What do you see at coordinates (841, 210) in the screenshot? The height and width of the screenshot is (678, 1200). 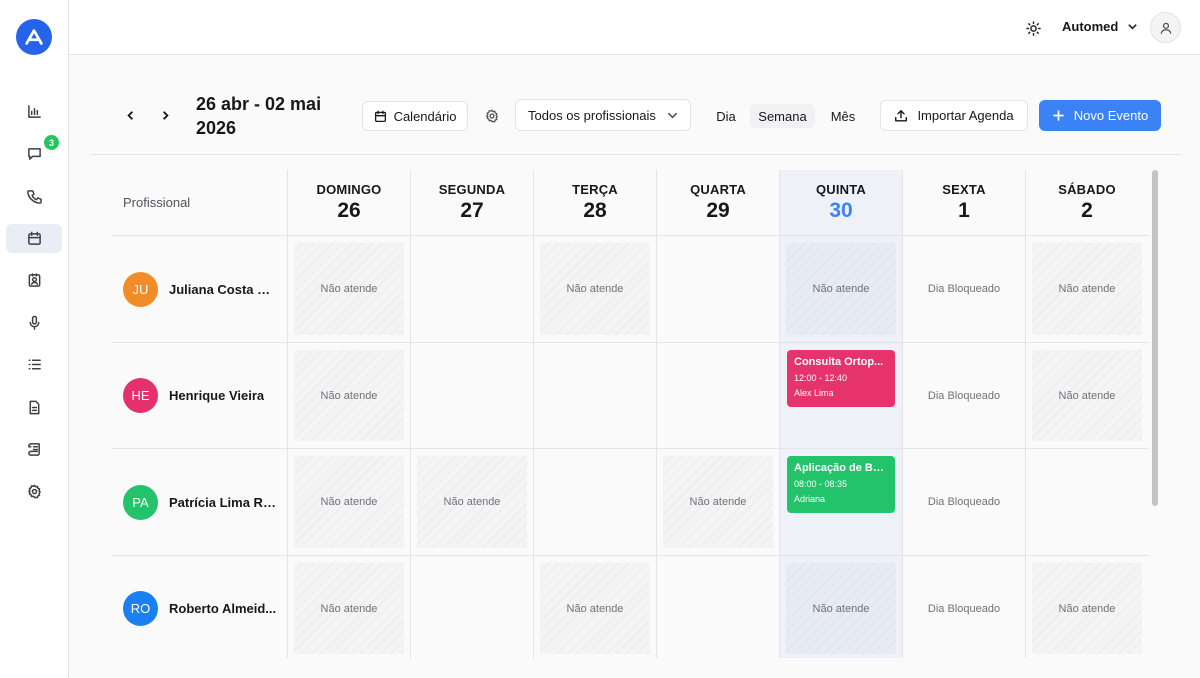 I see `day-number: 30` at bounding box center [841, 210].